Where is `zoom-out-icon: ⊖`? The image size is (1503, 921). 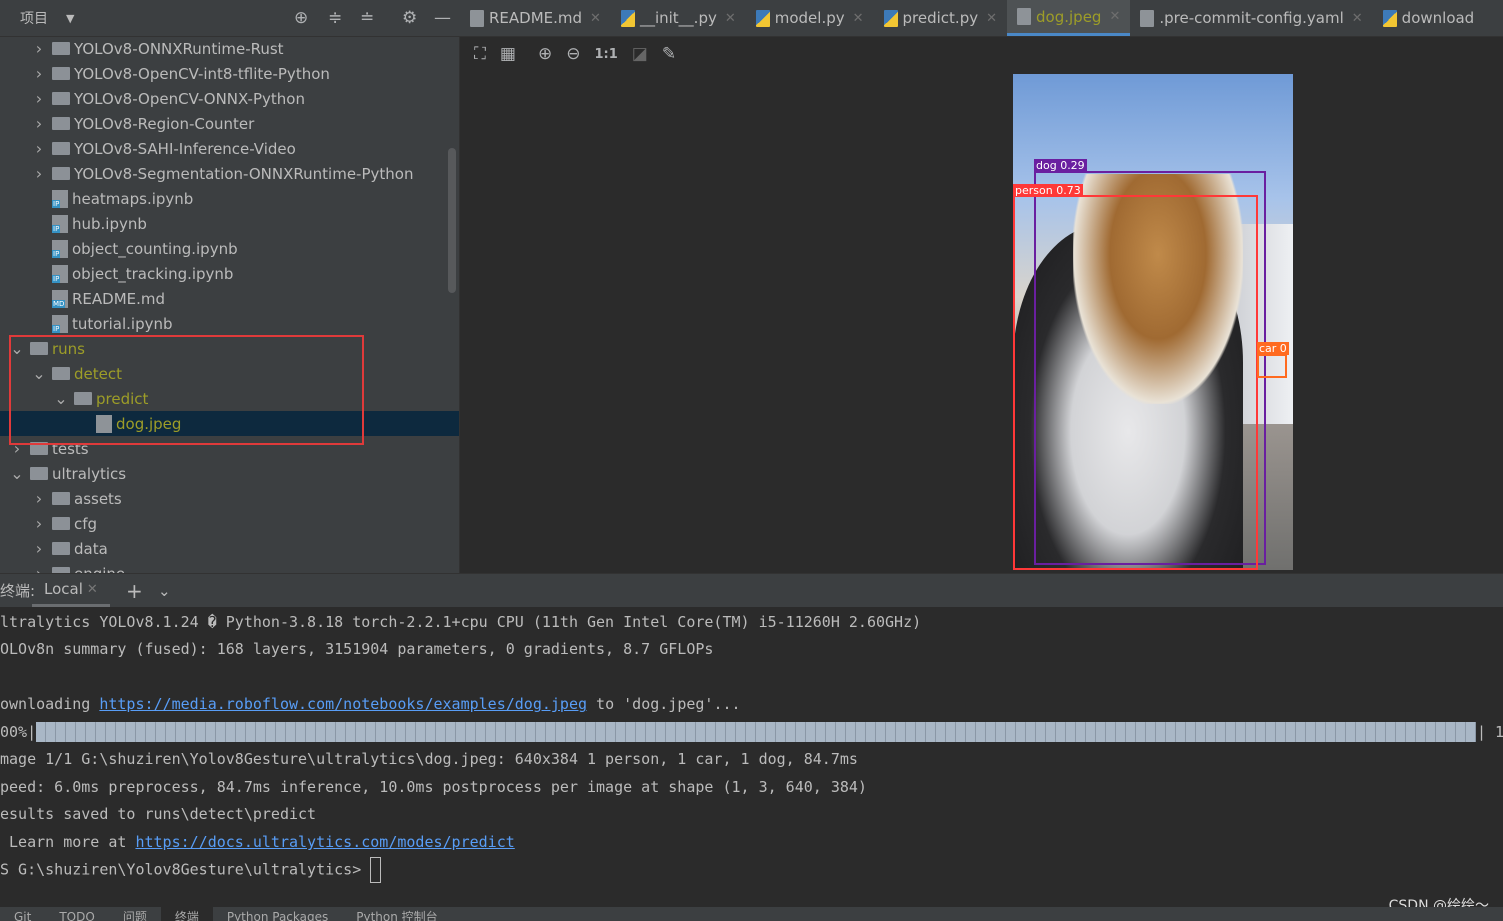
zoom-out-icon: ⊖ is located at coordinates (573, 54).